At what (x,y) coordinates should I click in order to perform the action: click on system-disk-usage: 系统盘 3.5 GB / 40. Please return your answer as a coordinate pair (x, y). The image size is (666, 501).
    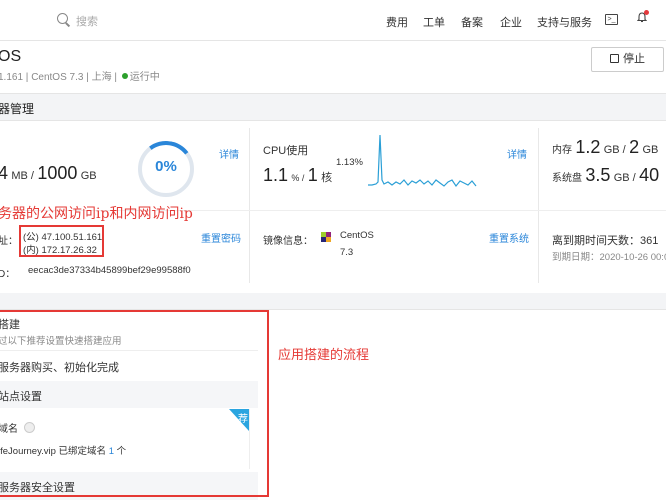
    Looking at the image, I should click on (605, 175).